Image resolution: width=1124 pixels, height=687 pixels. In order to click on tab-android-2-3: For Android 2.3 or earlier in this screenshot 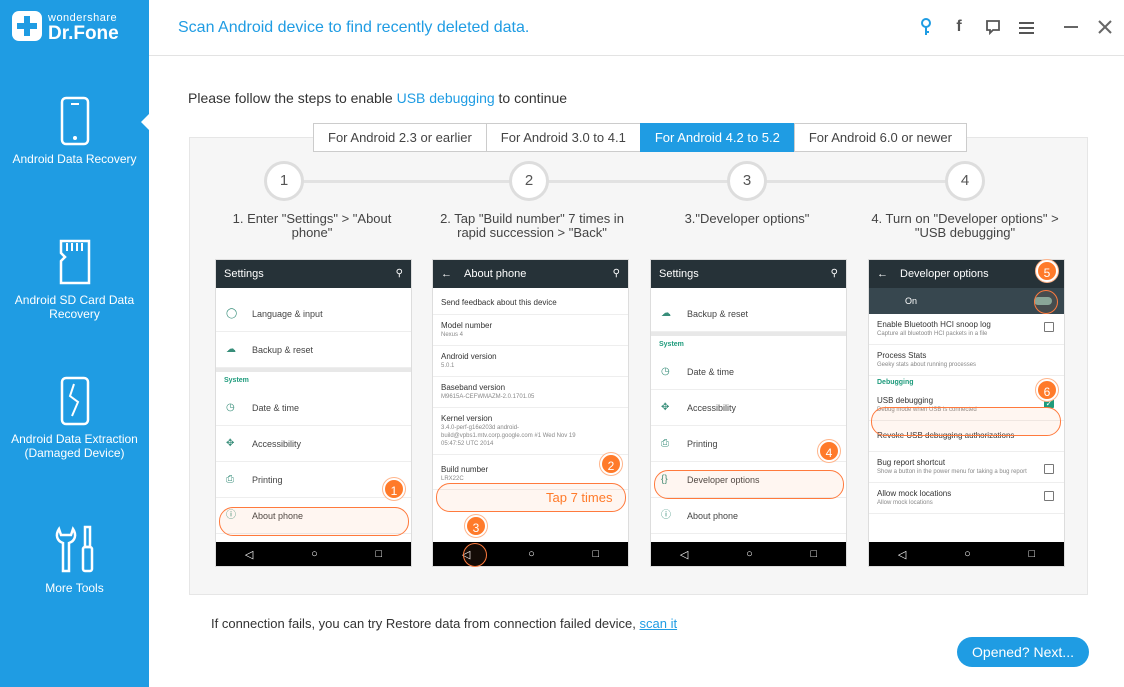, I will do `click(400, 137)`.